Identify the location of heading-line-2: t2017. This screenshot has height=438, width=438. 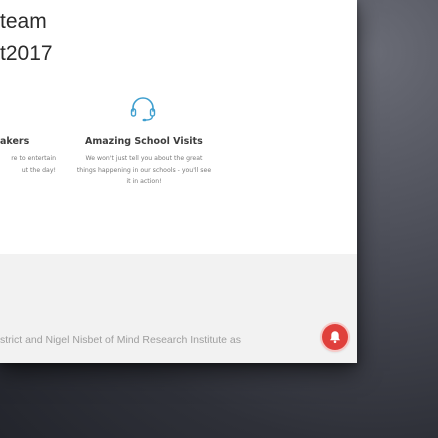
(26, 53).